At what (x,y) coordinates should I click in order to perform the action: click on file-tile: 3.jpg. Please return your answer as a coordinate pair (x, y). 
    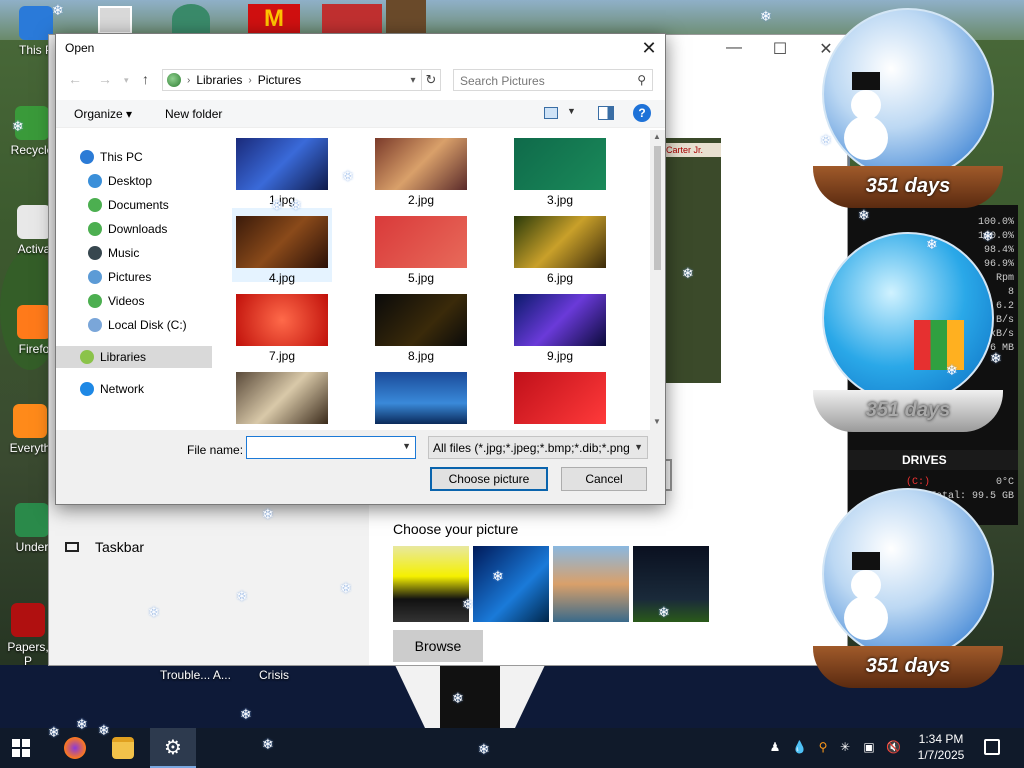
    Looking at the image, I should click on (560, 168).